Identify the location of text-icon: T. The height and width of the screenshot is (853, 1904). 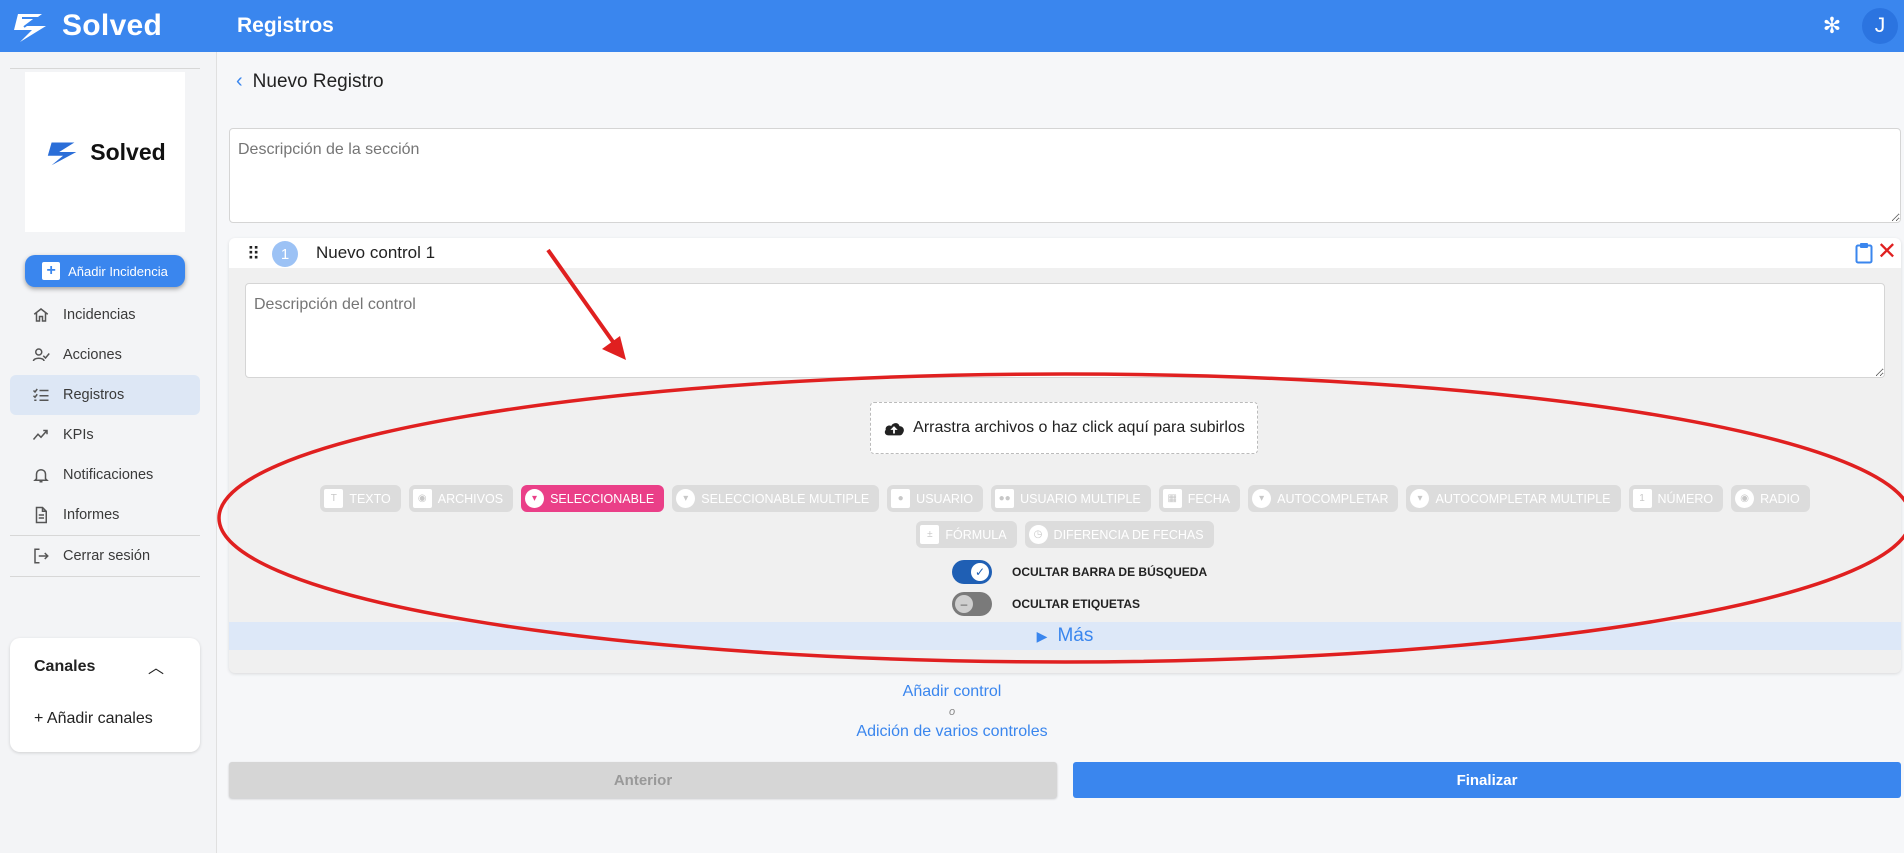
(334, 498).